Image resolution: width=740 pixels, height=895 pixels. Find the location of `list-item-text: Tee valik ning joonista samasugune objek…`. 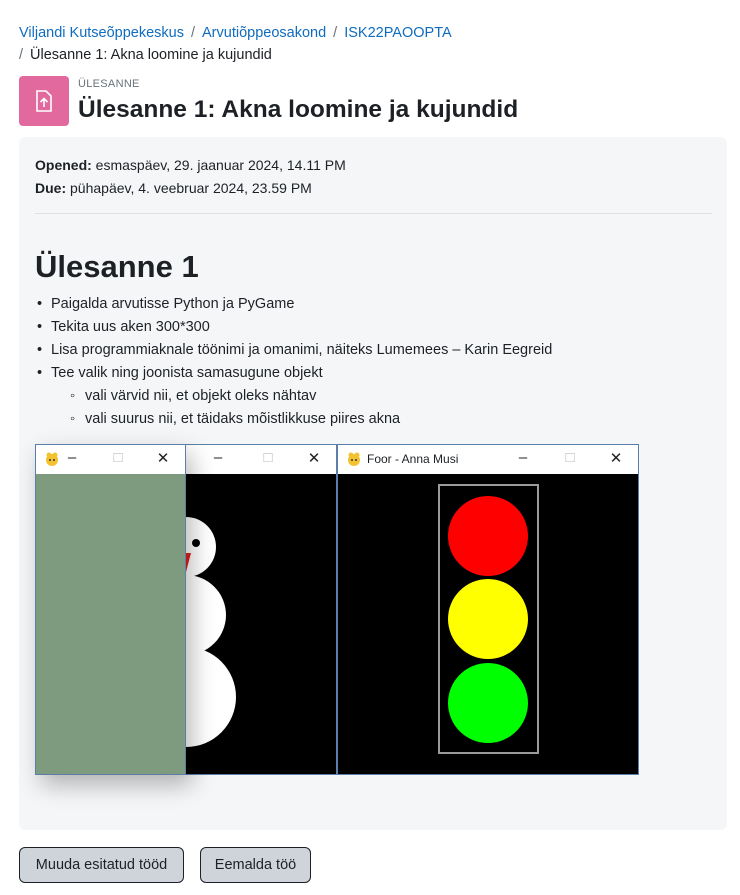

list-item-text: Tee valik ning joonista samasugune objek… is located at coordinates (187, 373).